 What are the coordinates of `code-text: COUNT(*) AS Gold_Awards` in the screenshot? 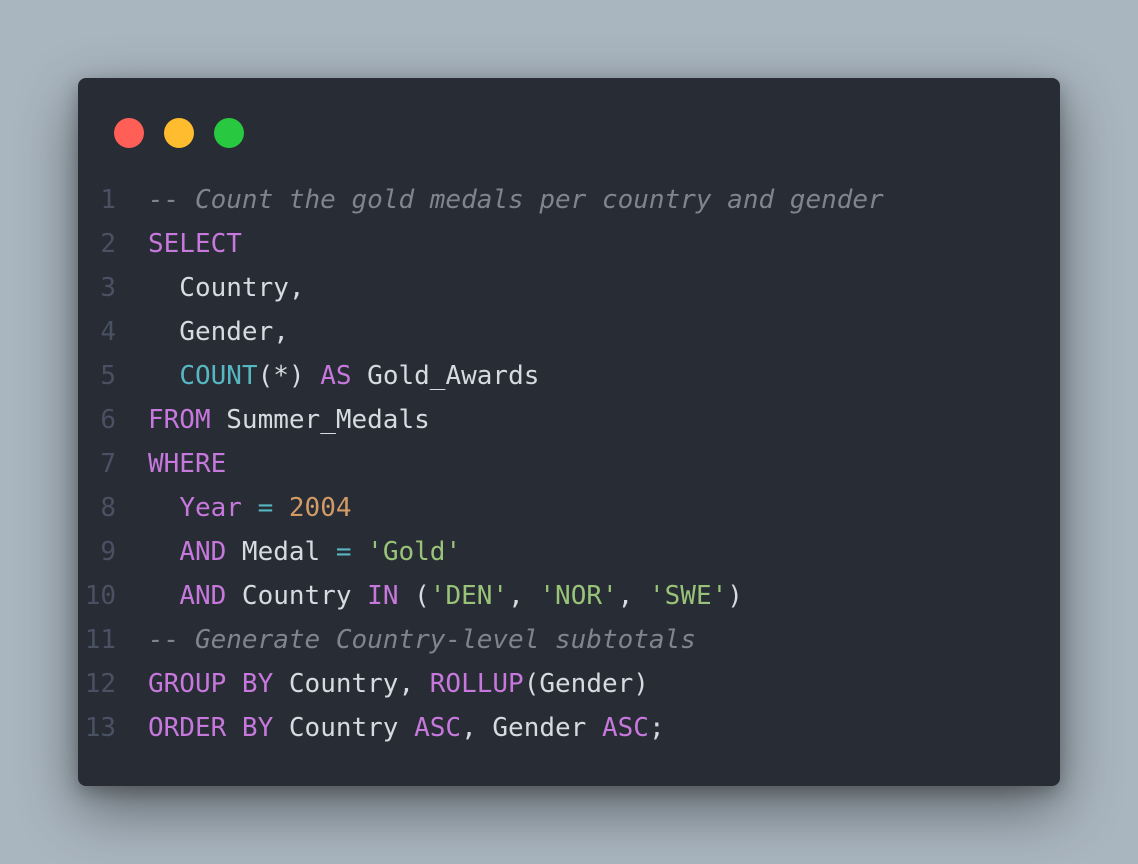 It's located at (343, 376).